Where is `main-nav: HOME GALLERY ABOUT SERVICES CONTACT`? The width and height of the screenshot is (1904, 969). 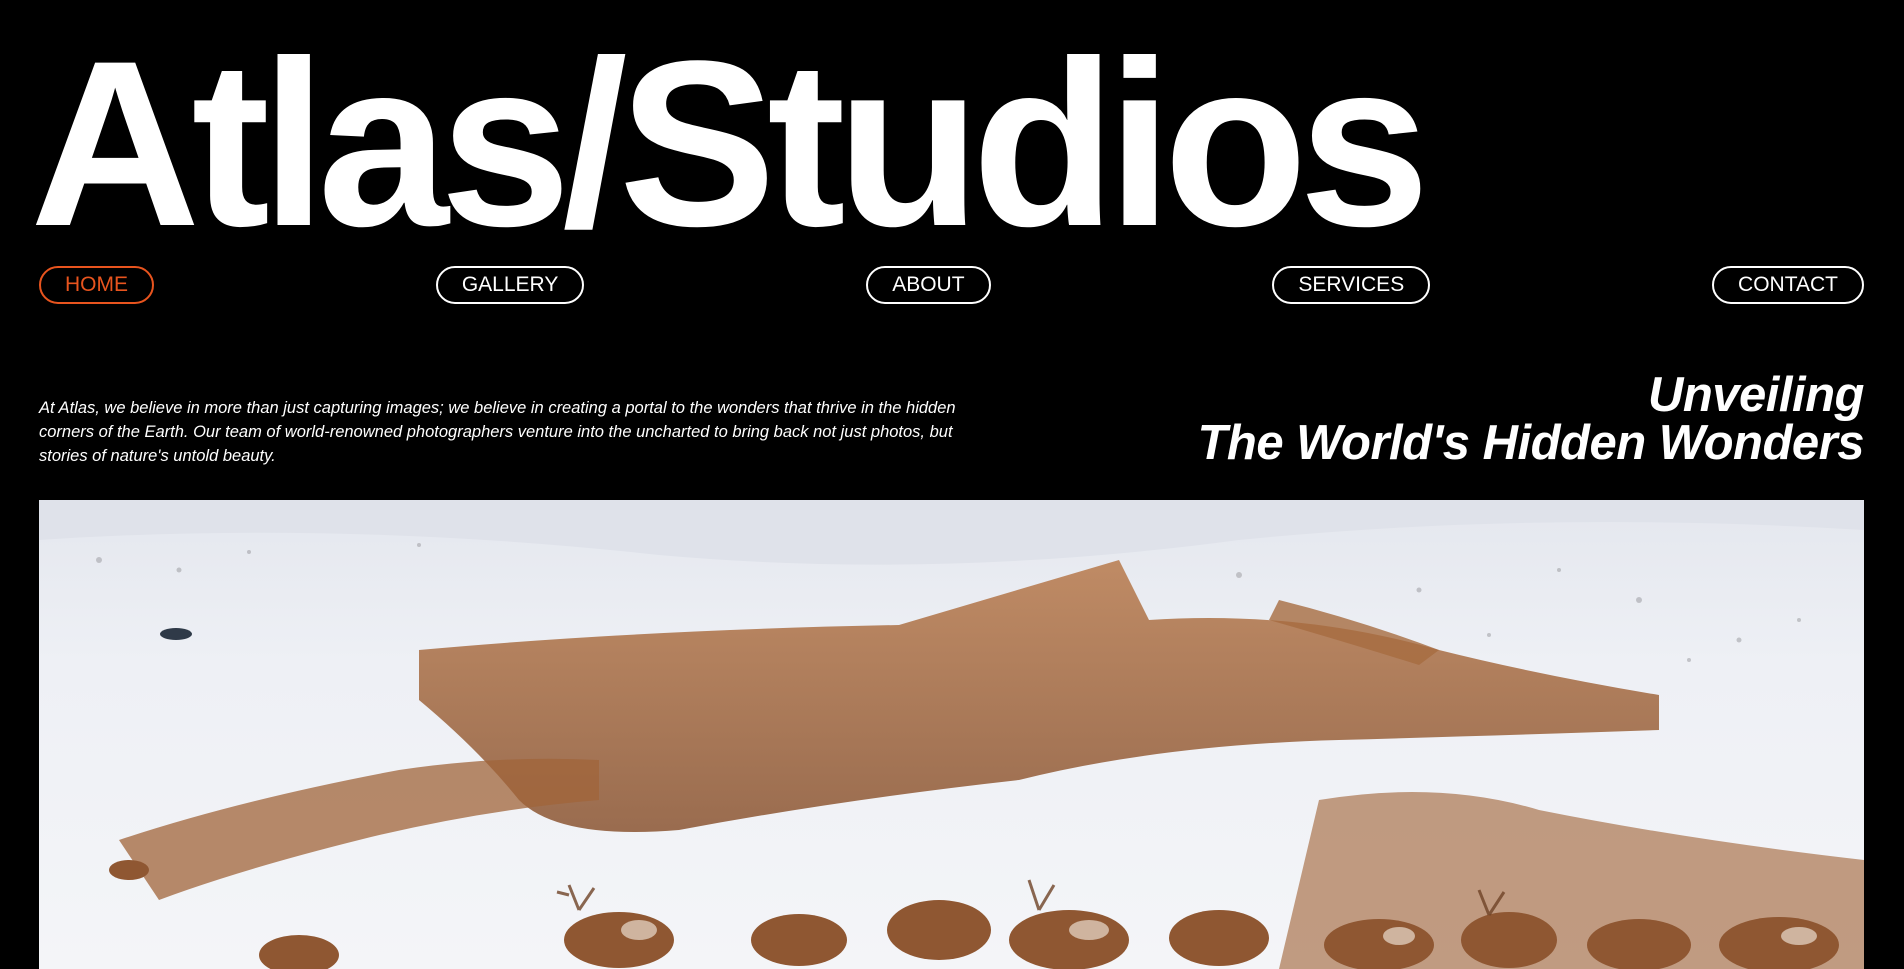 main-nav: HOME GALLERY ABOUT SERVICES CONTACT is located at coordinates (951, 285).